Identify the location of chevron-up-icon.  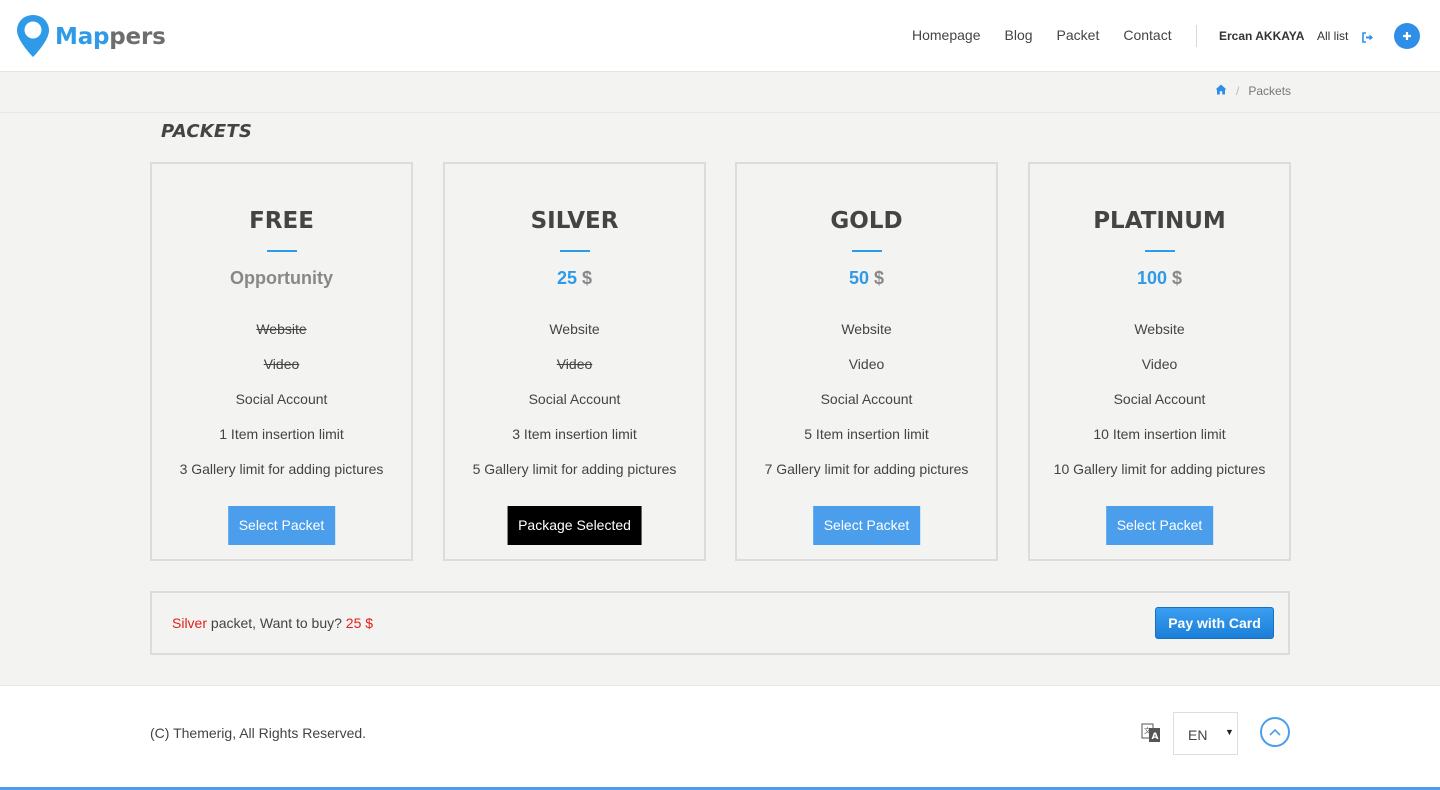
(1275, 732).